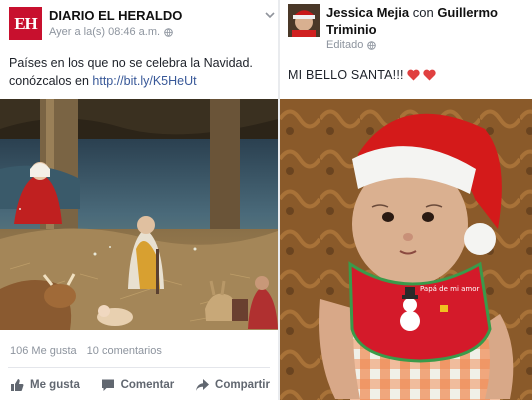 The width and height of the screenshot is (532, 400). I want to click on comment-icon, so click(107, 385).